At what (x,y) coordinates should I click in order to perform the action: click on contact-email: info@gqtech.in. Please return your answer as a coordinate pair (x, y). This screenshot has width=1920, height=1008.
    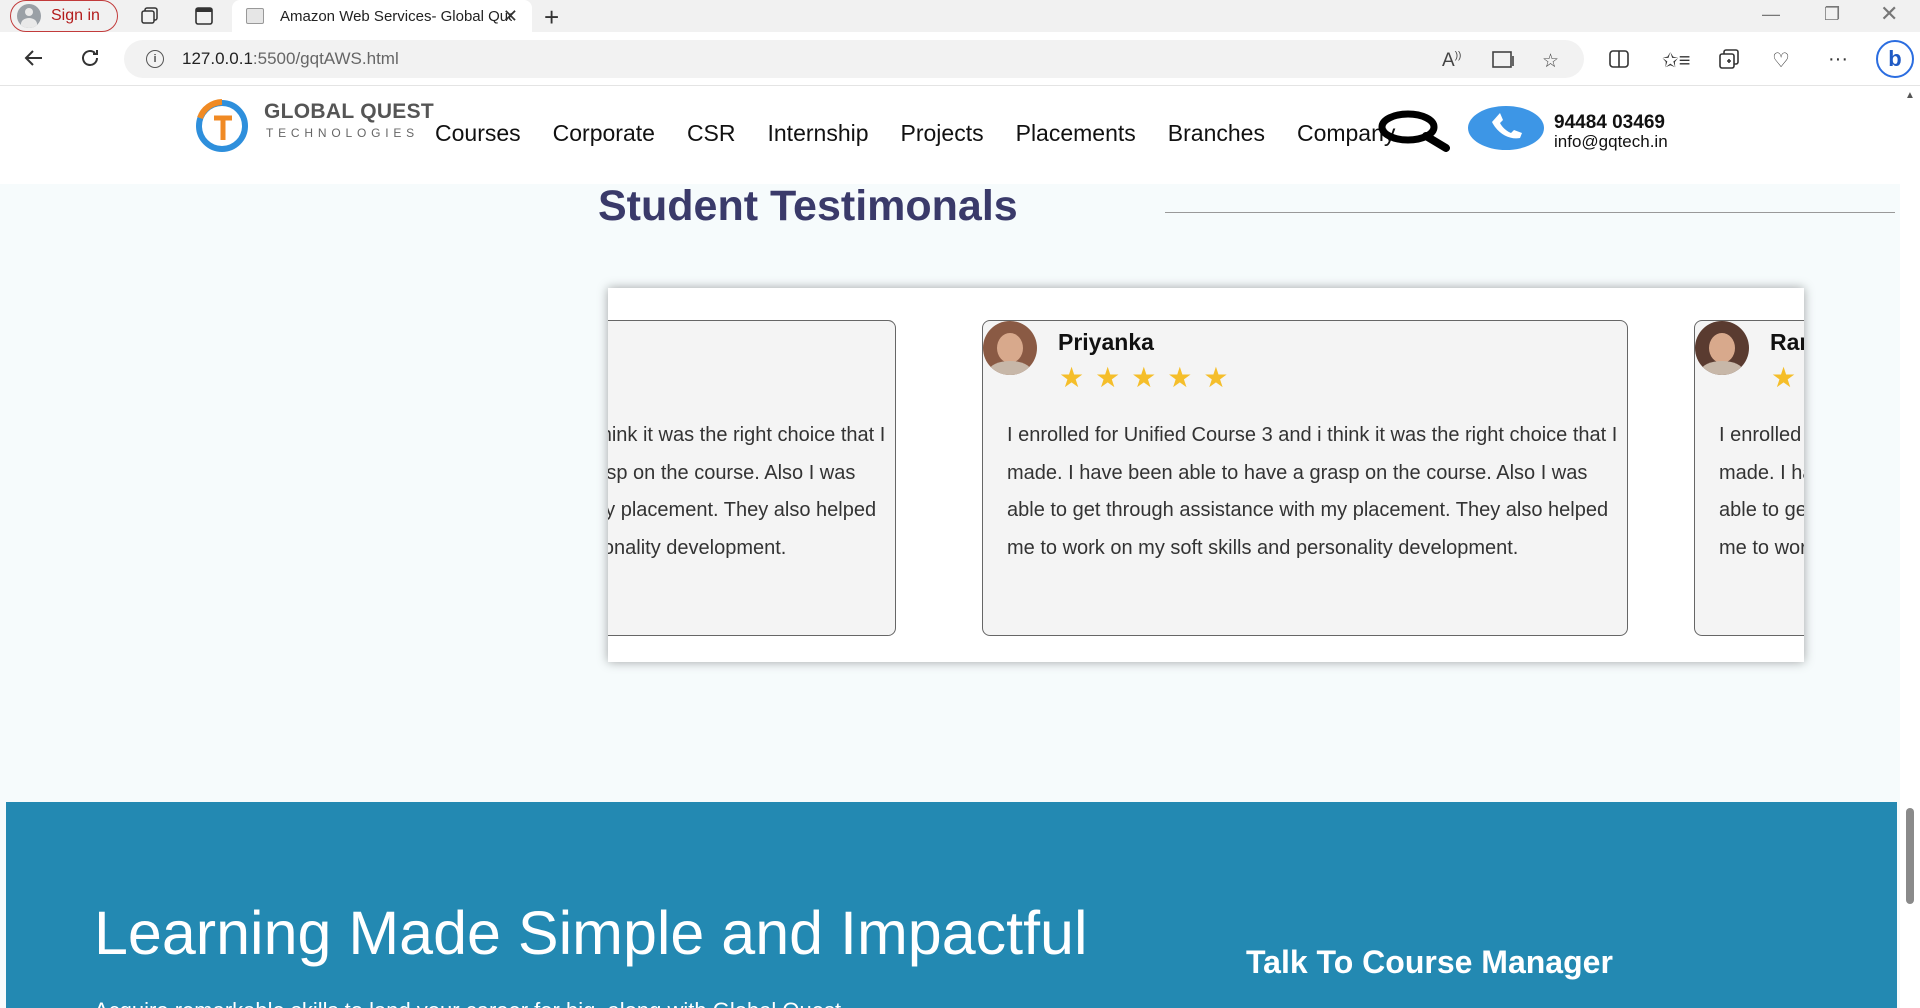
    Looking at the image, I should click on (1611, 142).